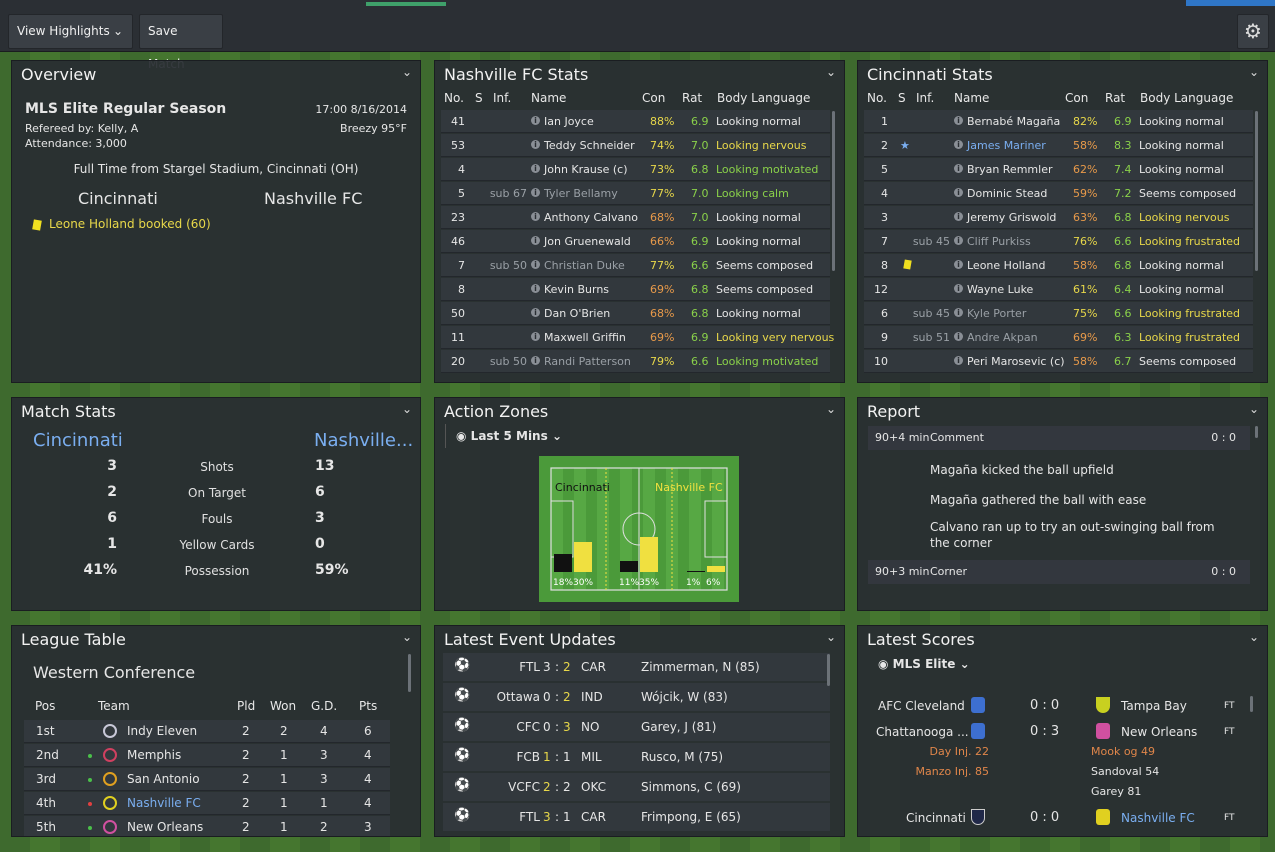  What do you see at coordinates (1002, 337) in the screenshot?
I see `player-name: Andre Akpan` at bounding box center [1002, 337].